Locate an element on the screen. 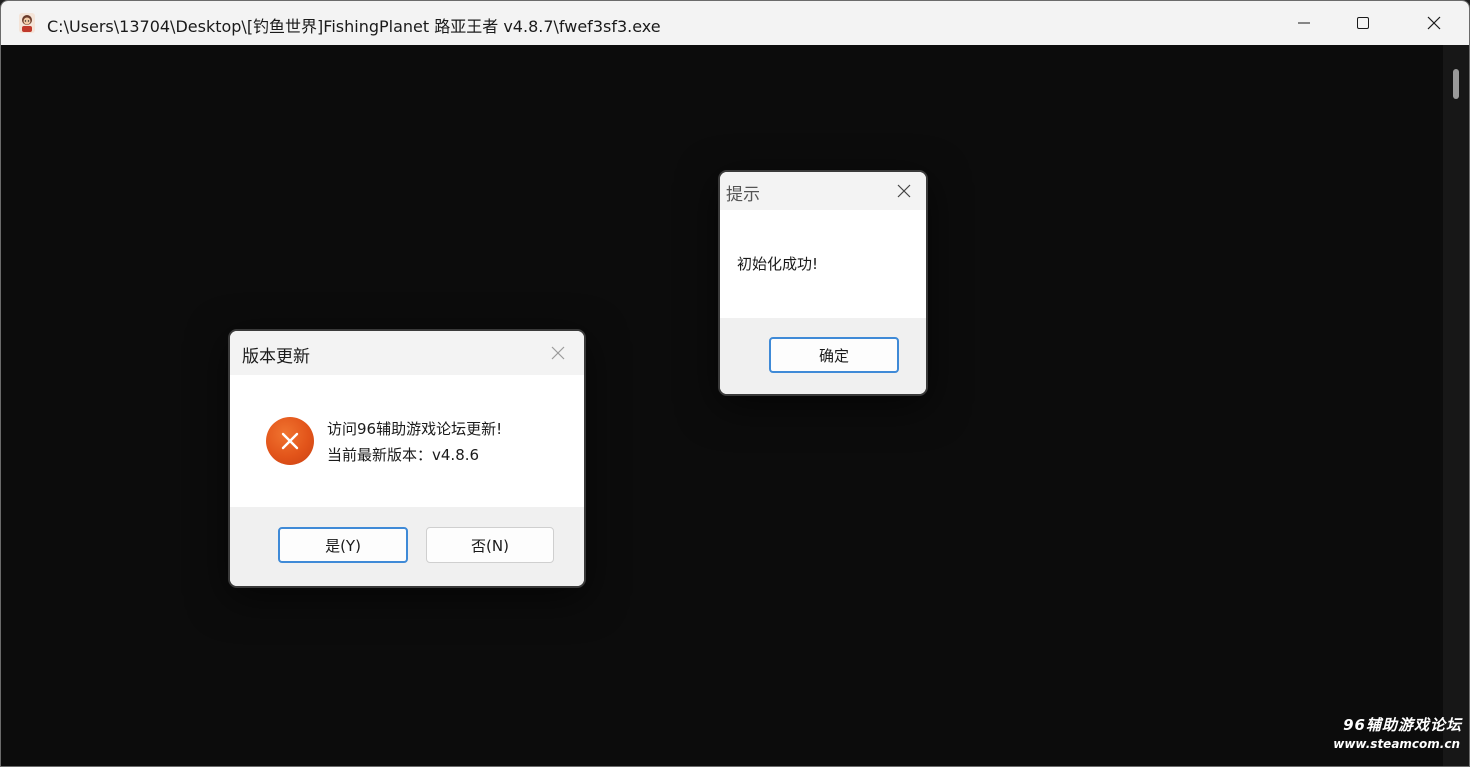  error-icon is located at coordinates (290, 441).